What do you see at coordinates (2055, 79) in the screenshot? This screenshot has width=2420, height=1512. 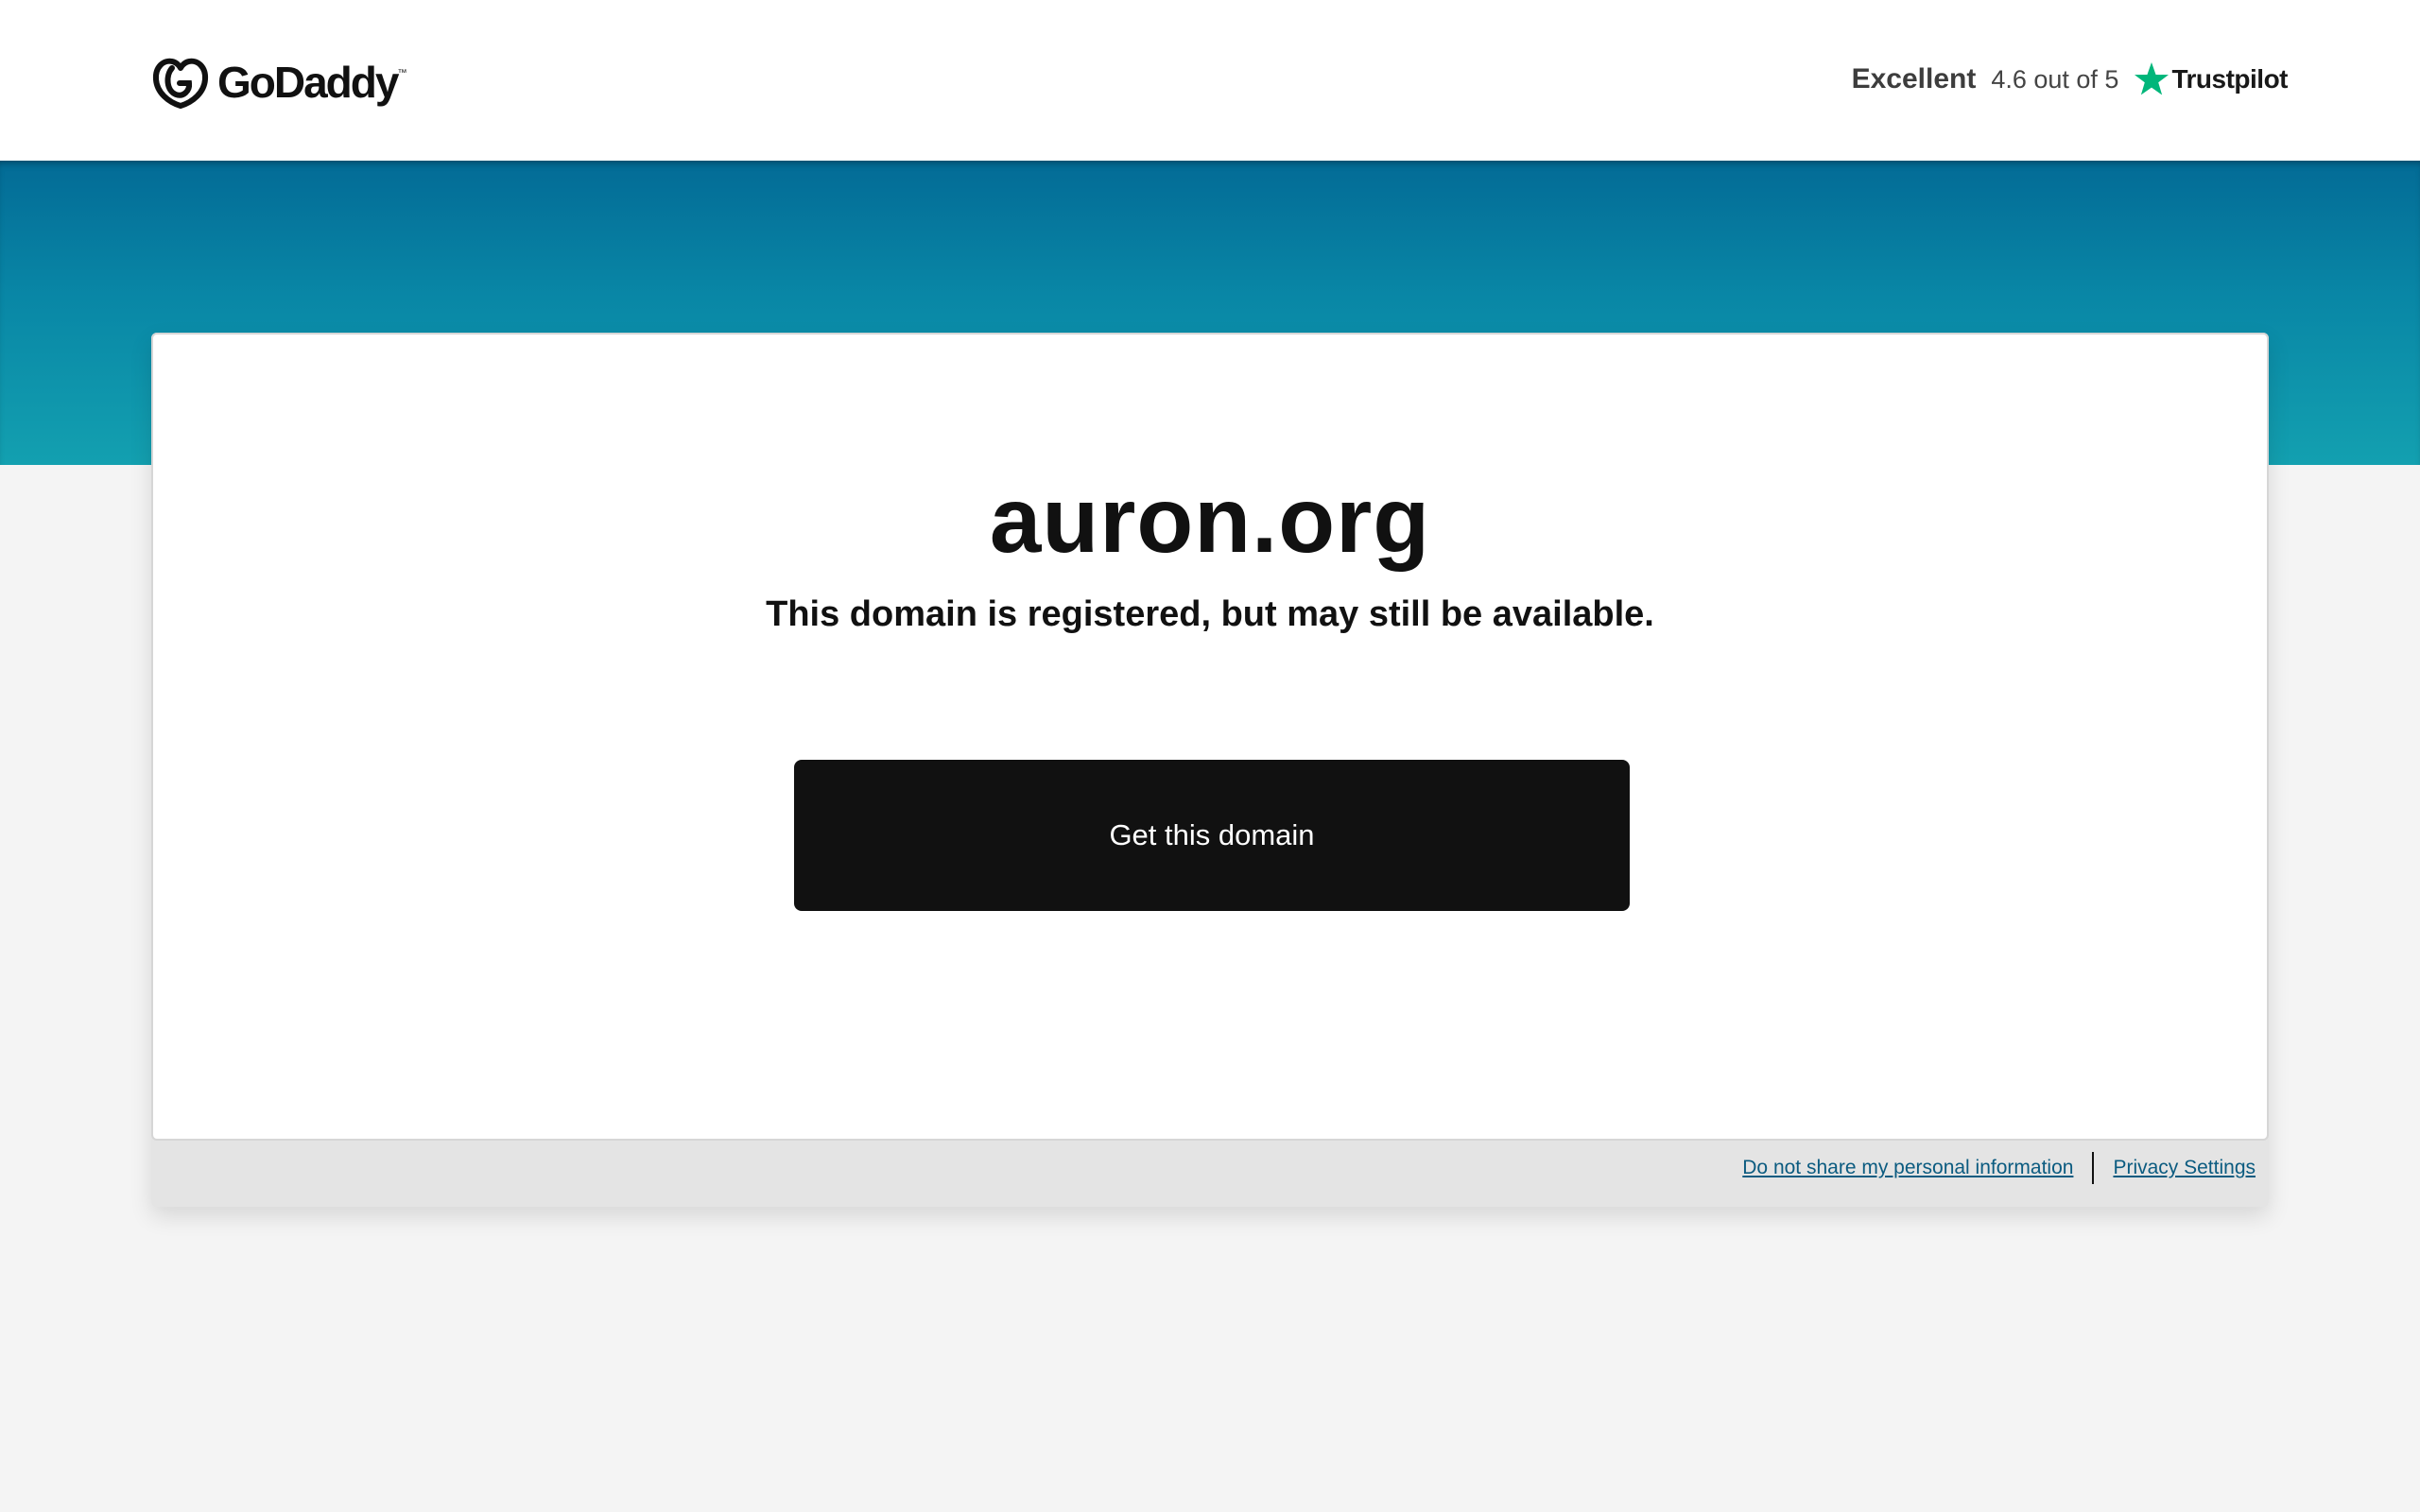 I see `rating-score: 4.6 out of 5` at bounding box center [2055, 79].